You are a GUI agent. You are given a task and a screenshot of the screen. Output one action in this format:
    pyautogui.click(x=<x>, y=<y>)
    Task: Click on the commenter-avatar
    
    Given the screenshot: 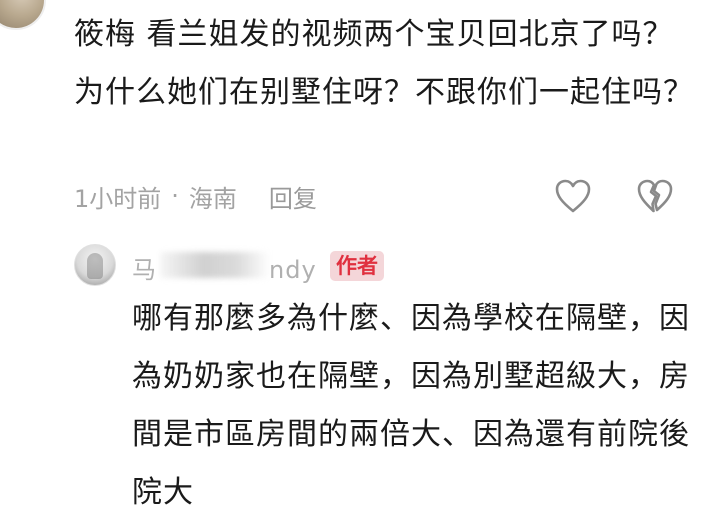 What is the action you would take?
    pyautogui.click(x=23, y=15)
    